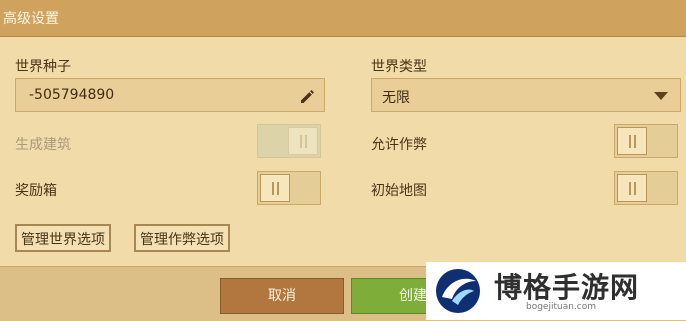 The image size is (686, 321). Describe the element at coordinates (31, 19) in the screenshot. I see `dialog-title: 高级设置` at that location.